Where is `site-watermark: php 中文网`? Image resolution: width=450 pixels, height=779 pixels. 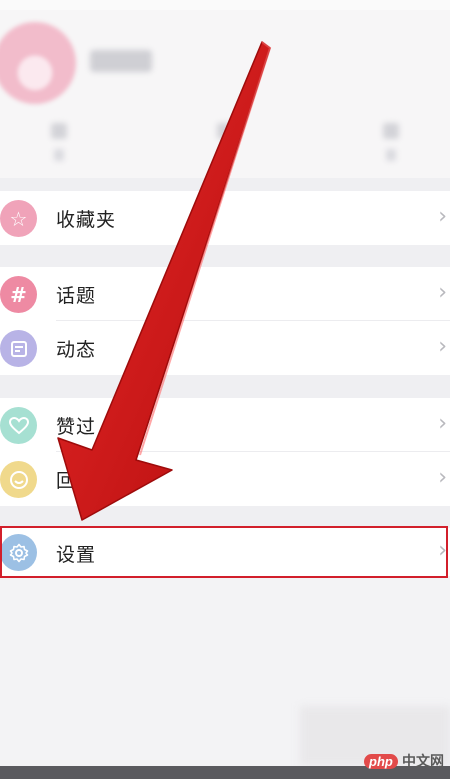
site-watermark: php 中文网 is located at coordinates (404, 761).